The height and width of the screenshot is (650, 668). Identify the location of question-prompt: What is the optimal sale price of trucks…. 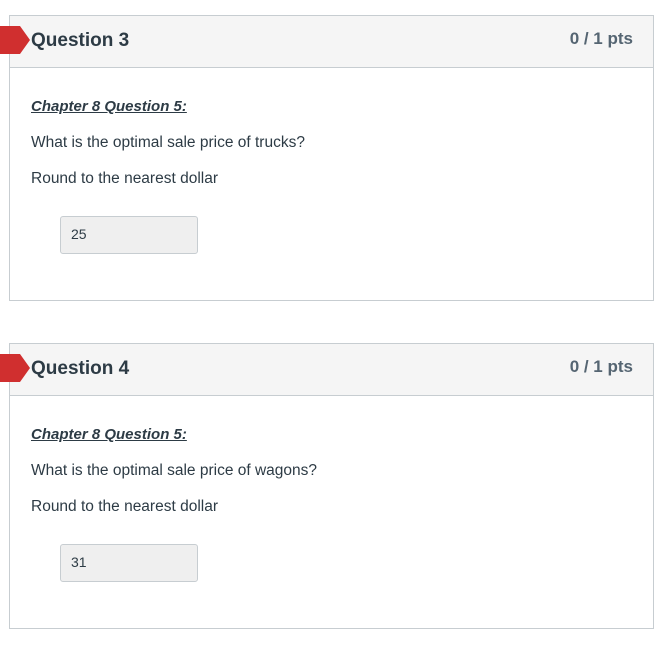
(168, 142).